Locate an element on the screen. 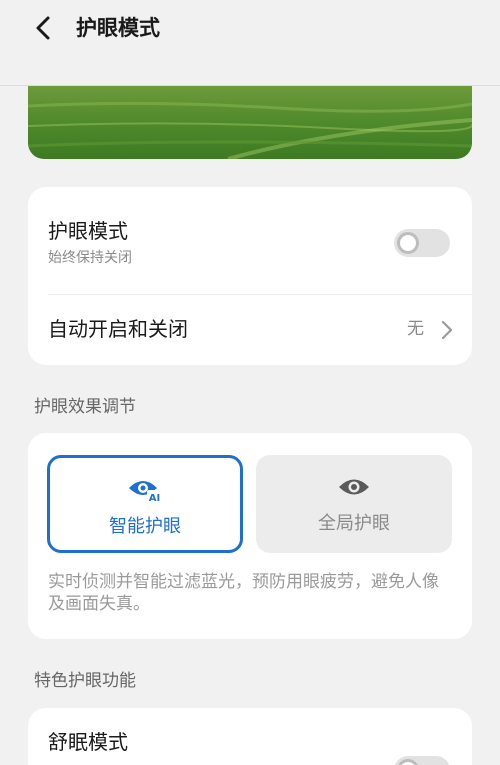 The width and height of the screenshot is (500, 765). eye-comfort-title: 护眼模式 is located at coordinates (88, 231).